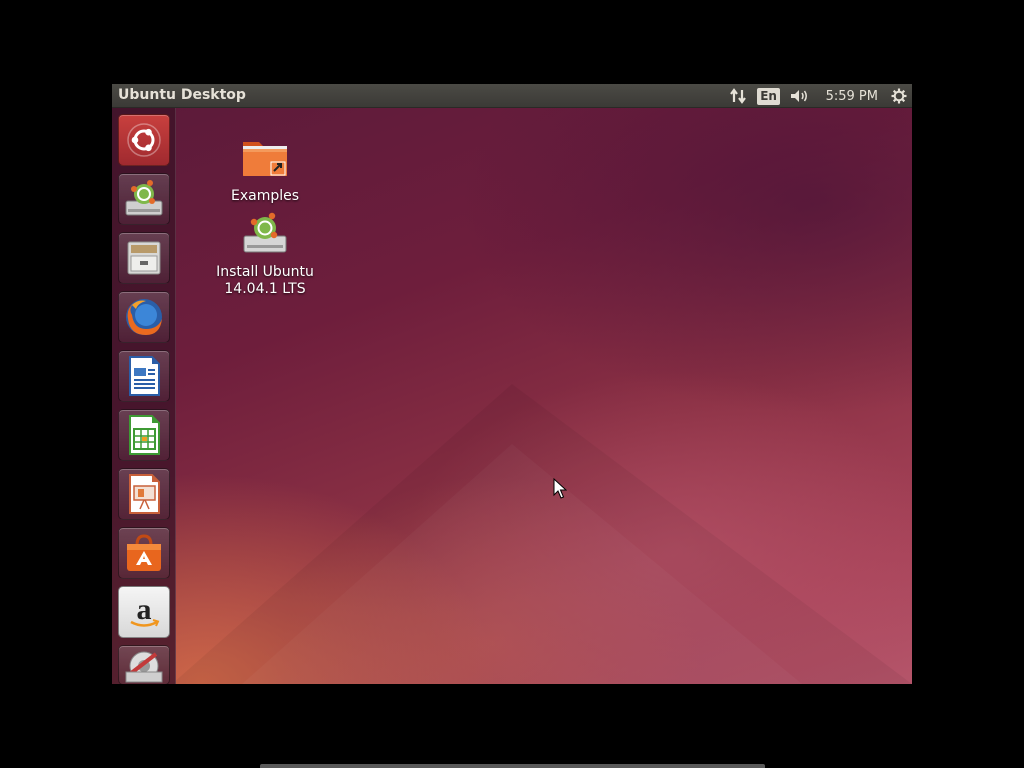 The width and height of the screenshot is (1024, 768). Describe the element at coordinates (182, 95) in the screenshot. I see `window-title: Ubuntu Desktop` at that location.